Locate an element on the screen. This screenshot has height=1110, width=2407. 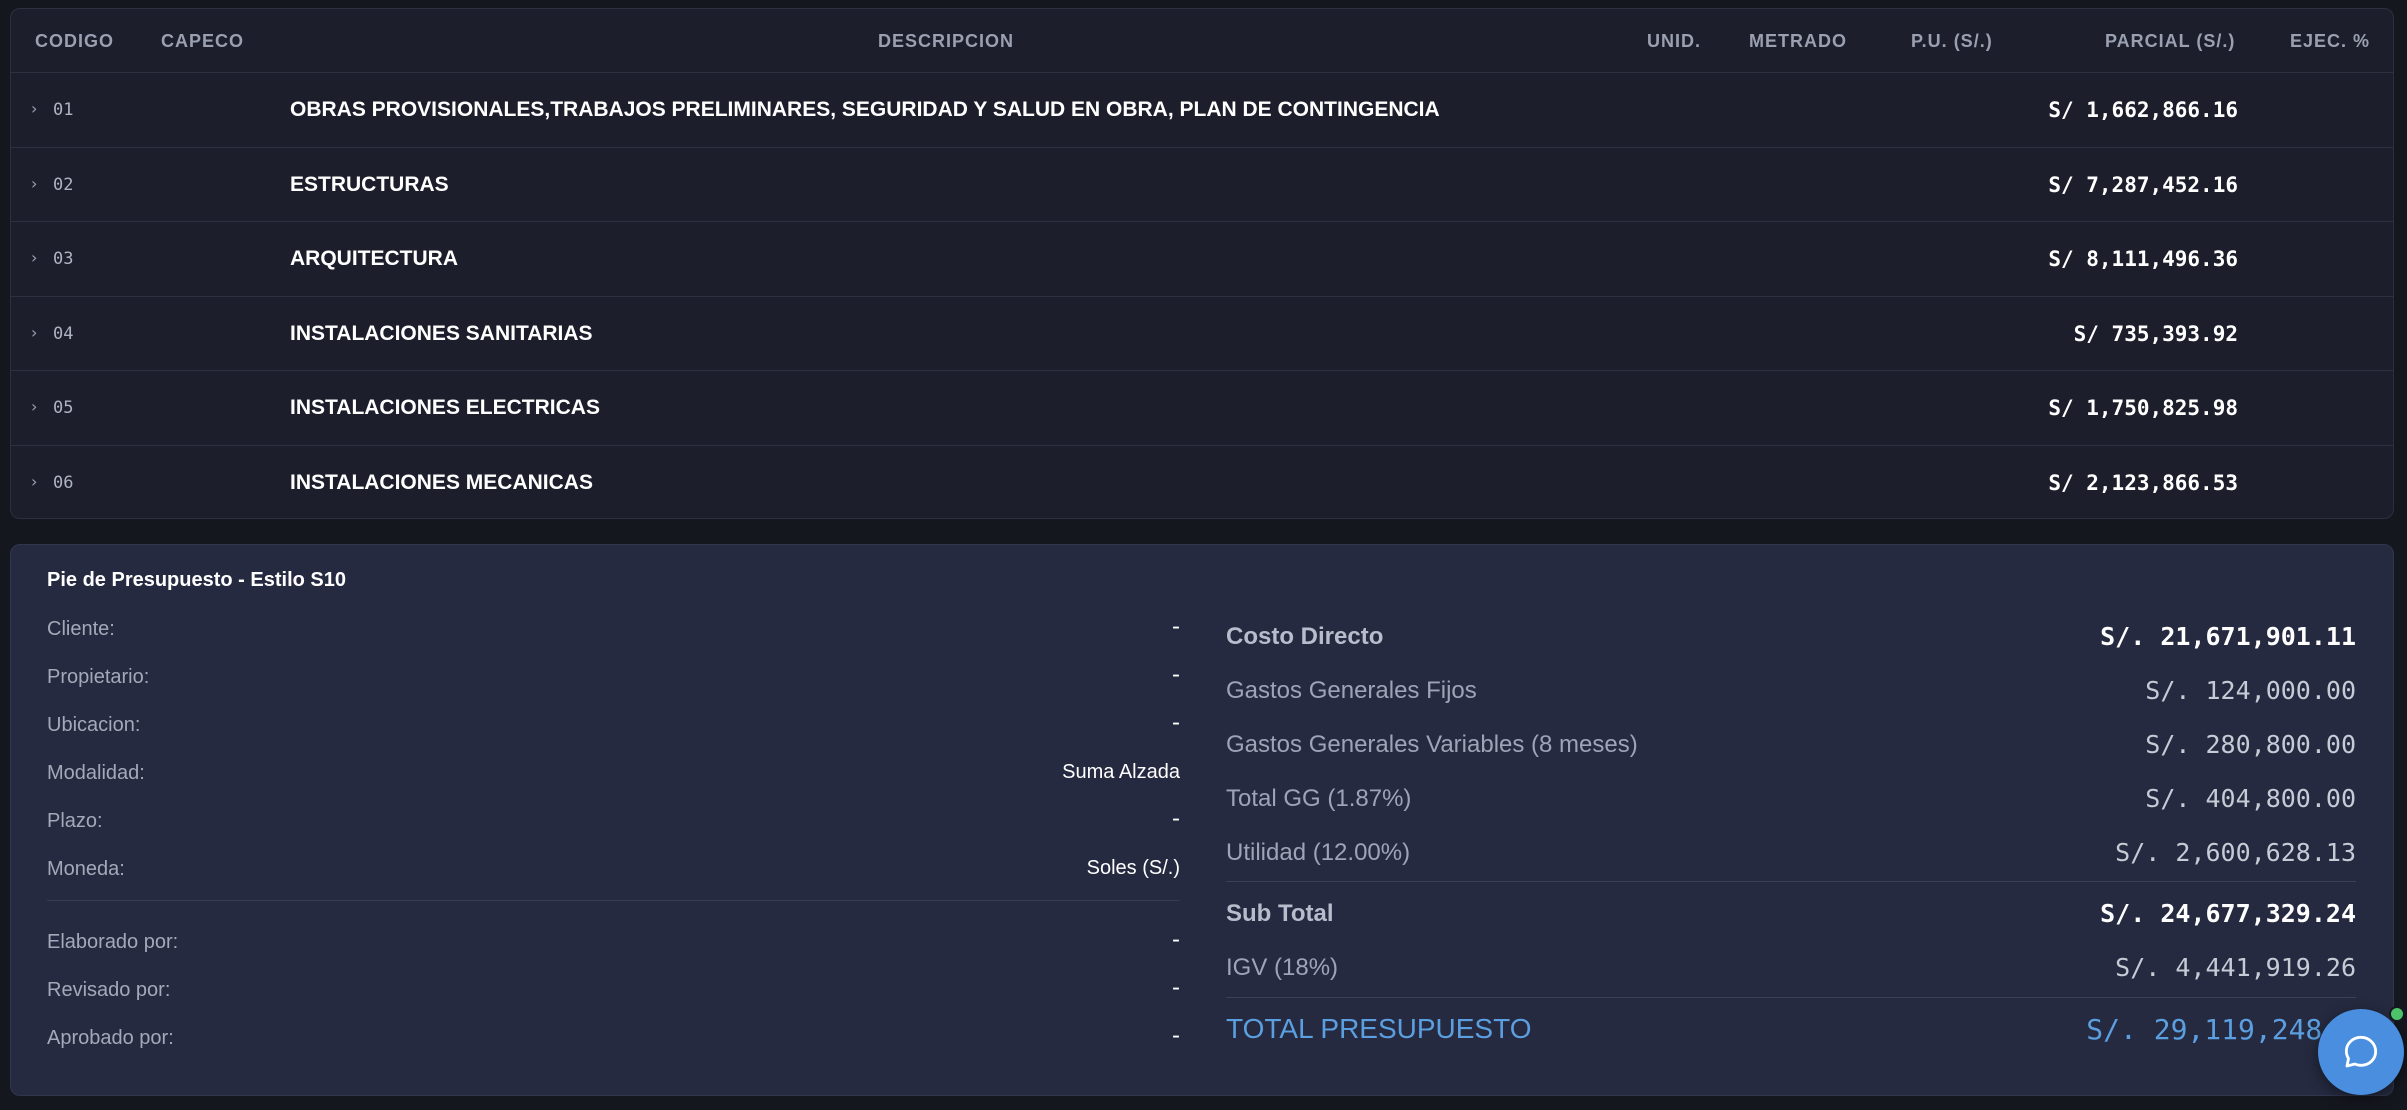
summary-value: S/. 29,119,248.5 is located at coordinates (2221, 1029).